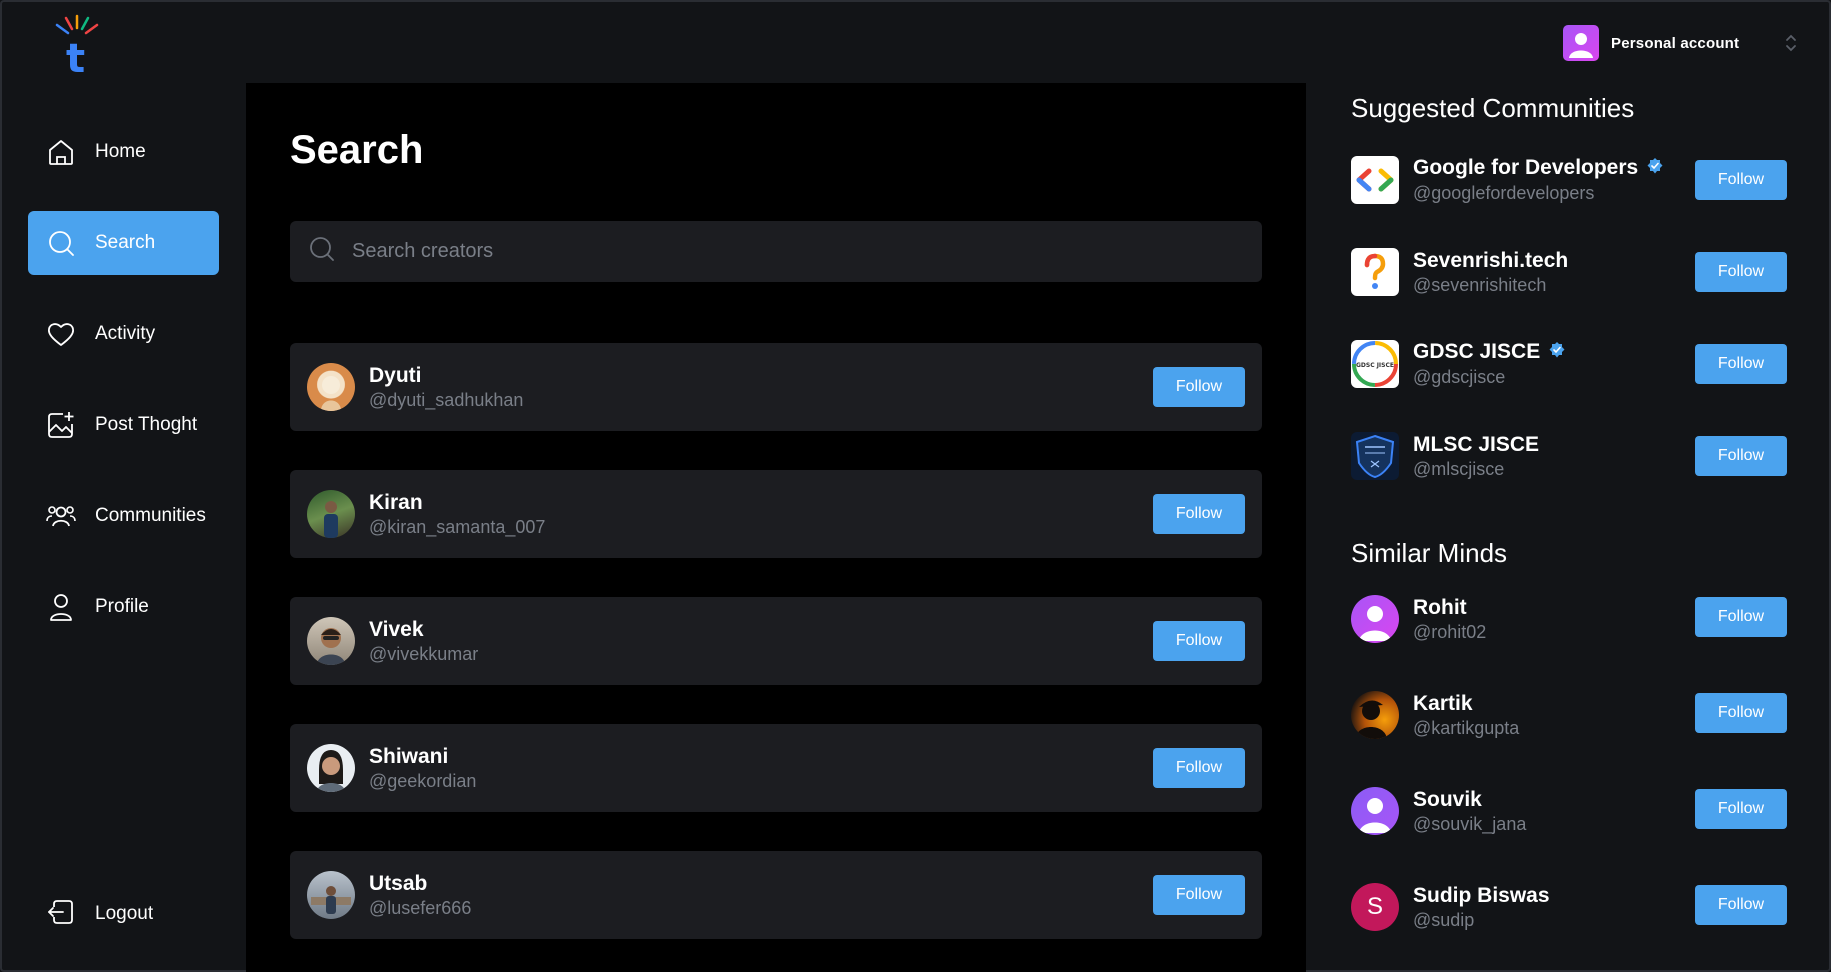  I want to click on users-icon, so click(61, 516).